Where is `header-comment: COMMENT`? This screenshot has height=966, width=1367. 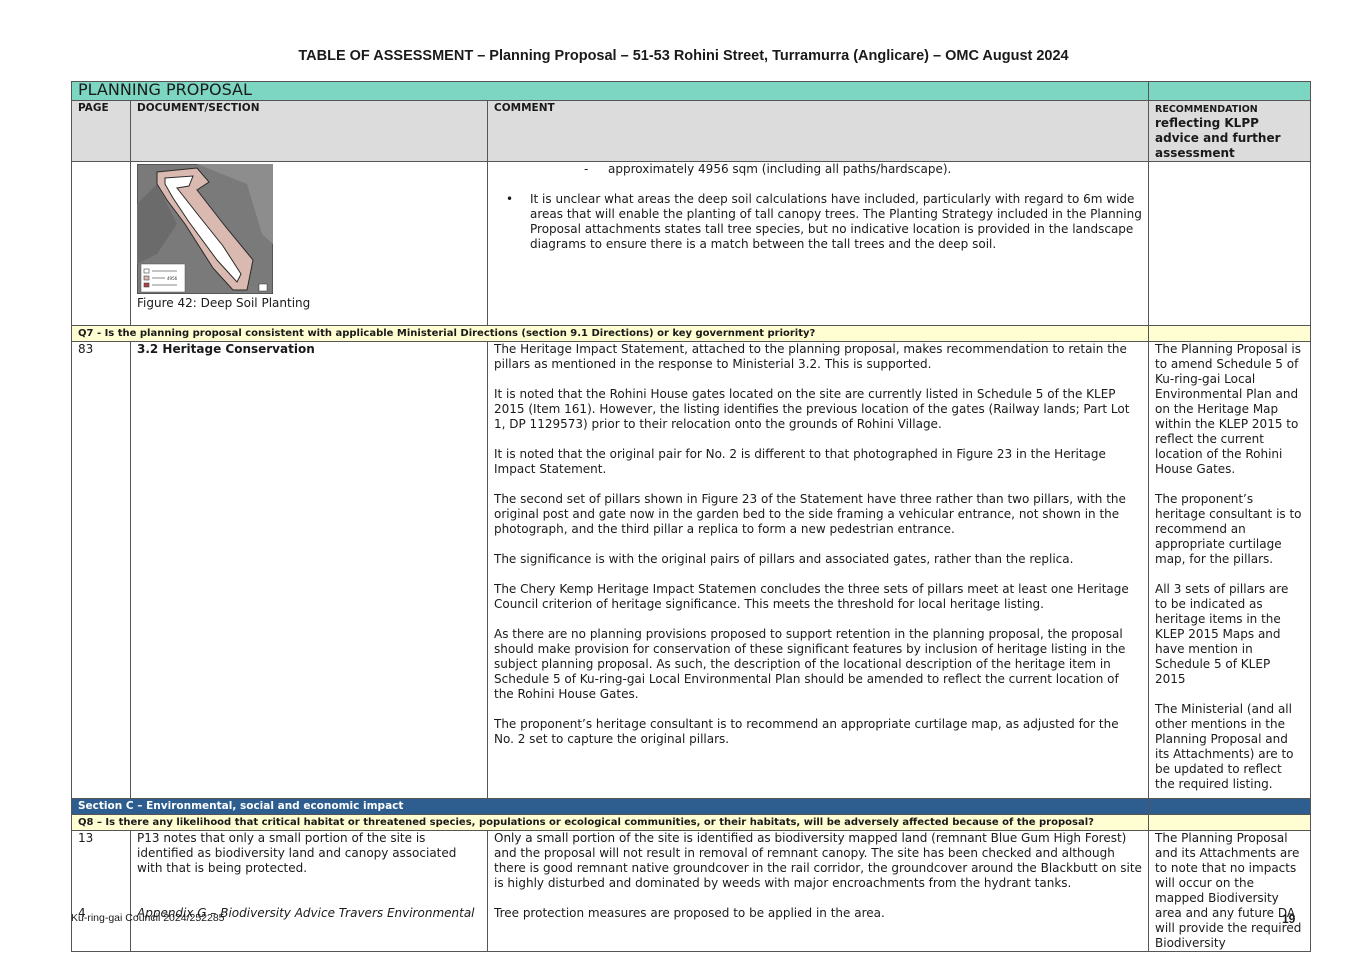 header-comment: COMMENT is located at coordinates (818, 131).